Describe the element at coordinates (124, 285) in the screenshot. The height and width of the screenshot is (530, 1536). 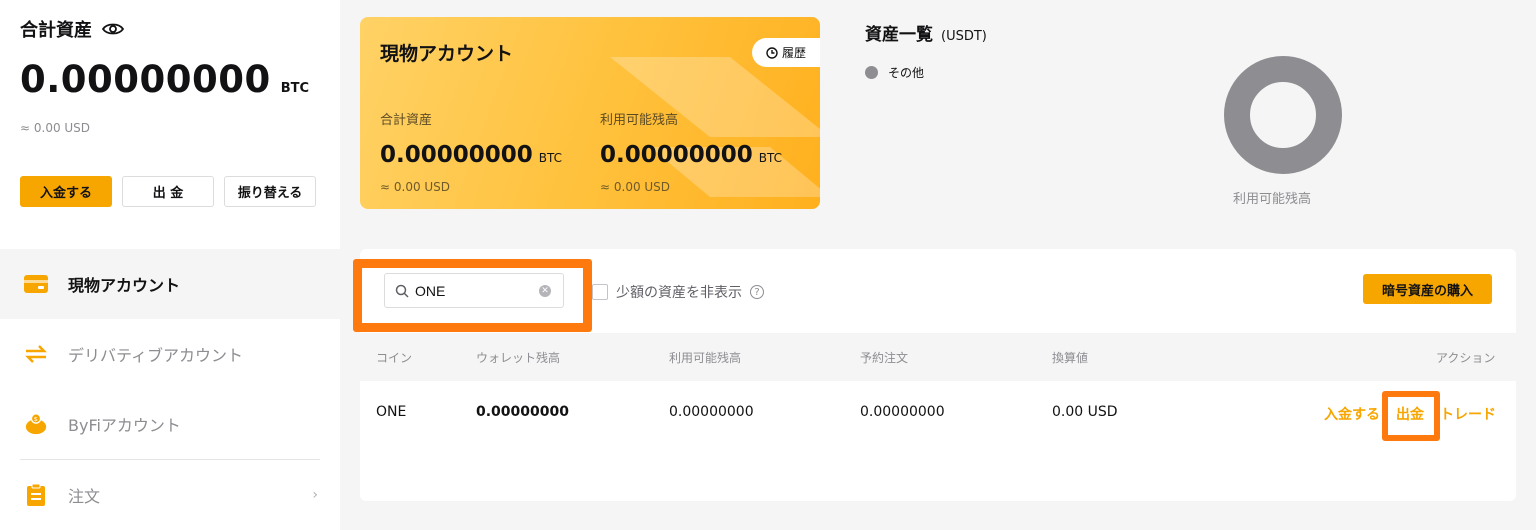
I see `sidebar-item-label: 現物アカウント` at that location.